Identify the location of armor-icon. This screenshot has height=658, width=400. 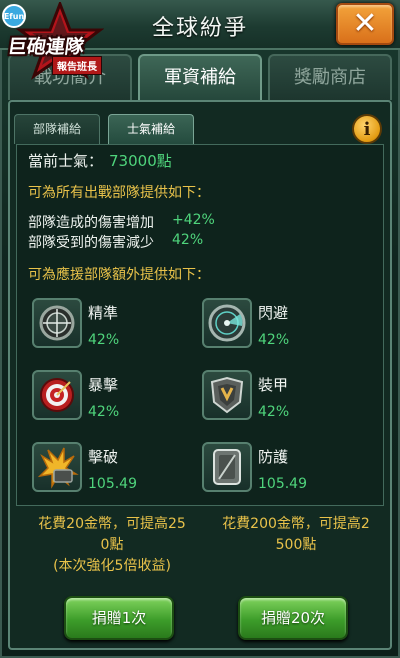
(227, 395).